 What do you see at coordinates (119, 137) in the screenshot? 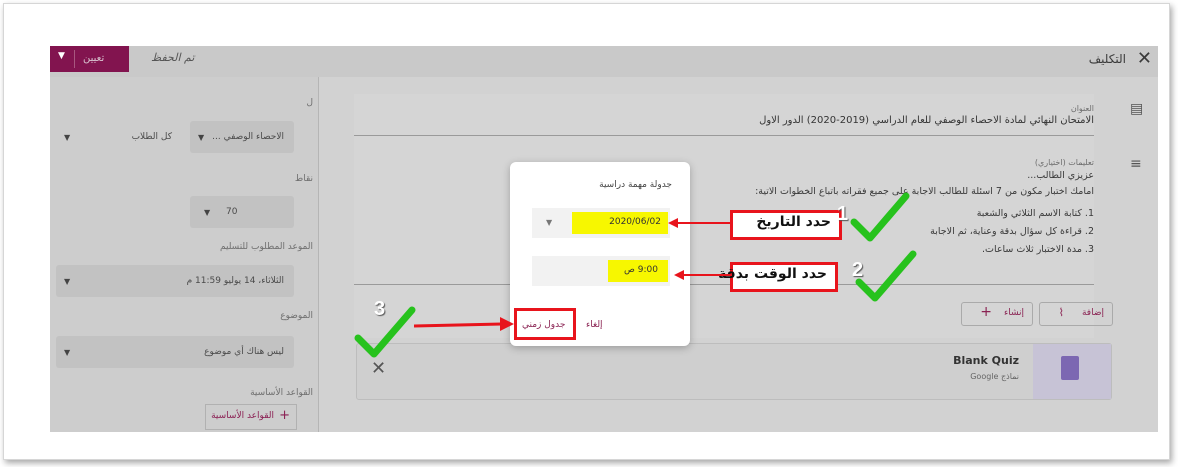
I see `students-select: ▼ كل الطلاب` at bounding box center [119, 137].